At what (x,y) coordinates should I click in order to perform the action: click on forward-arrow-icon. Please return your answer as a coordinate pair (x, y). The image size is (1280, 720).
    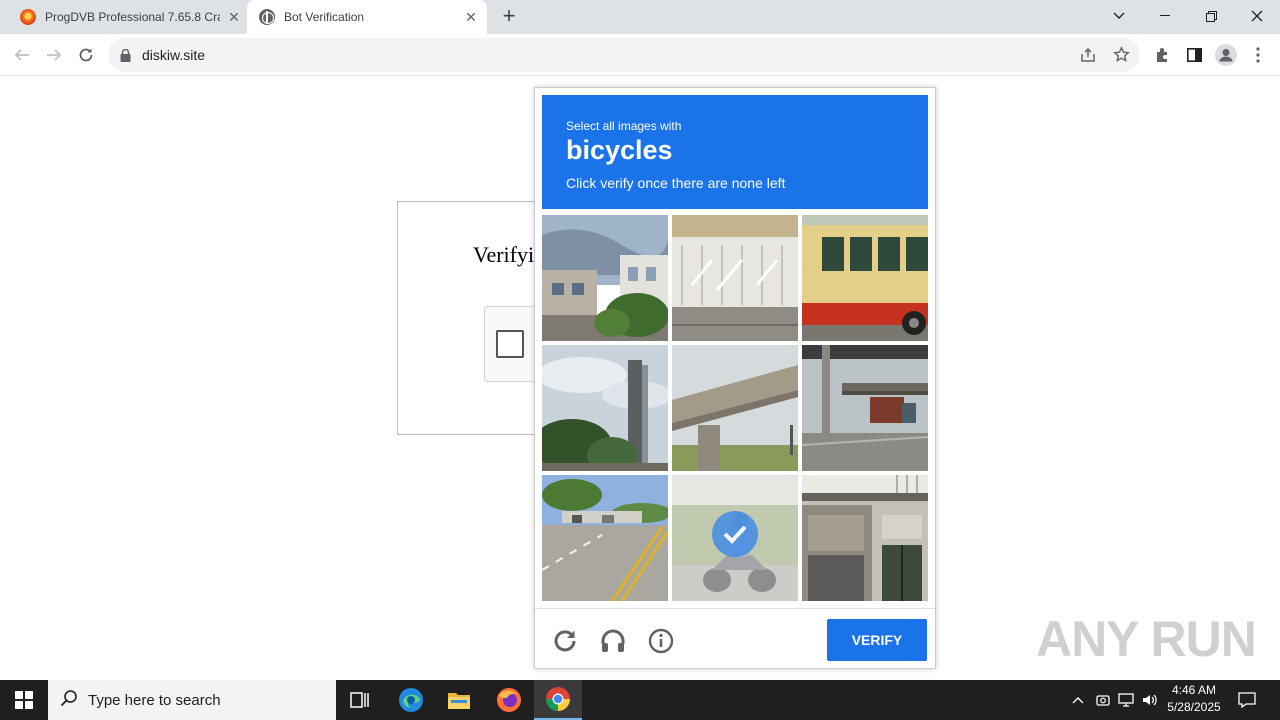
    Looking at the image, I should click on (54, 55).